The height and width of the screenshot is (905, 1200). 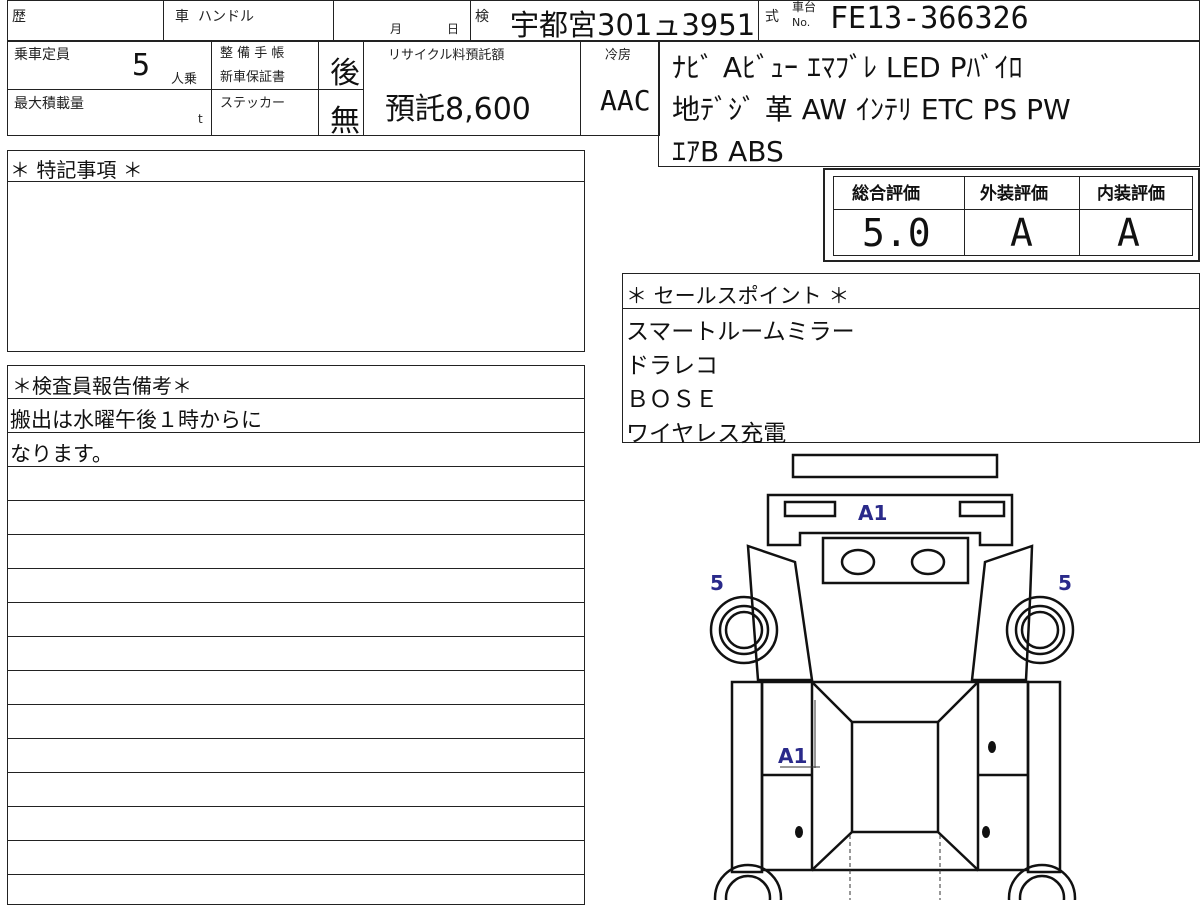 I want to click on sales-point-1: スマートルームミラー, so click(x=740, y=332).